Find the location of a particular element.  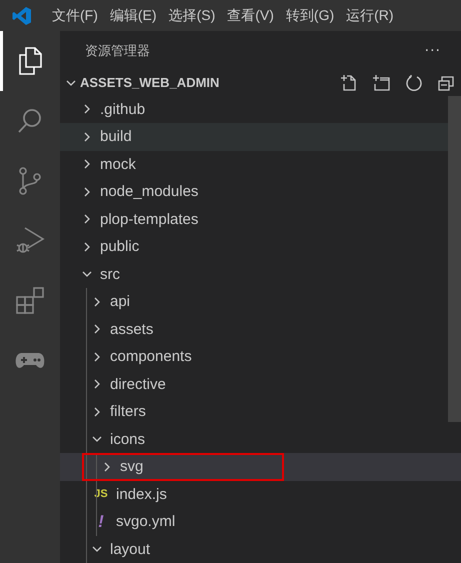

tree-item: JS index.js is located at coordinates (254, 494).